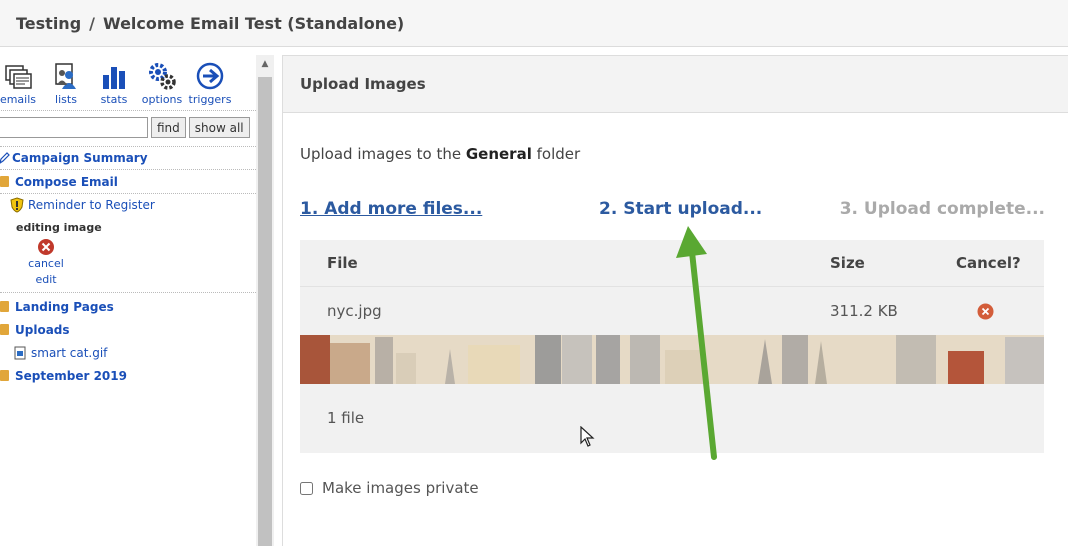 The width and height of the screenshot is (1068, 546). Describe the element at coordinates (253, 23) in the screenshot. I see `page-title: Welcome Email Test (Standalone)` at that location.